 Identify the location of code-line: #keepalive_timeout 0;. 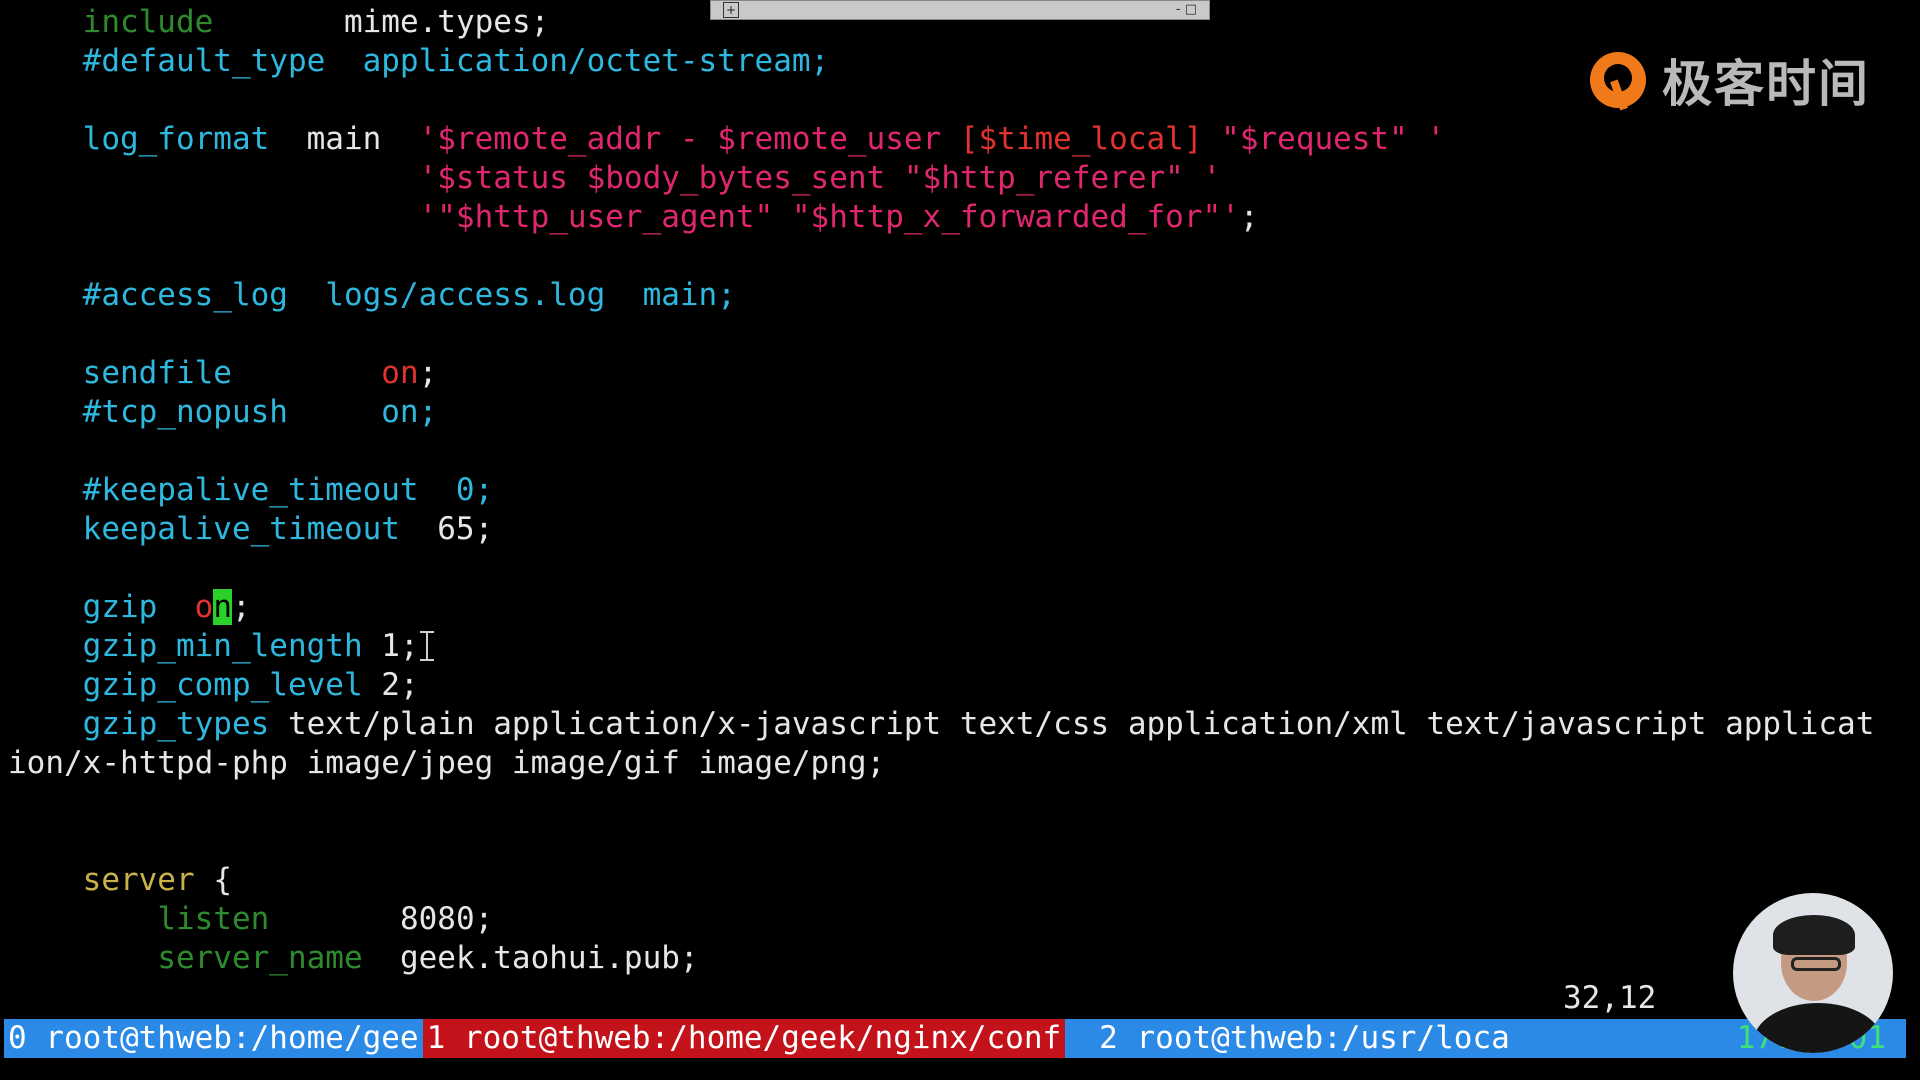
(958, 490).